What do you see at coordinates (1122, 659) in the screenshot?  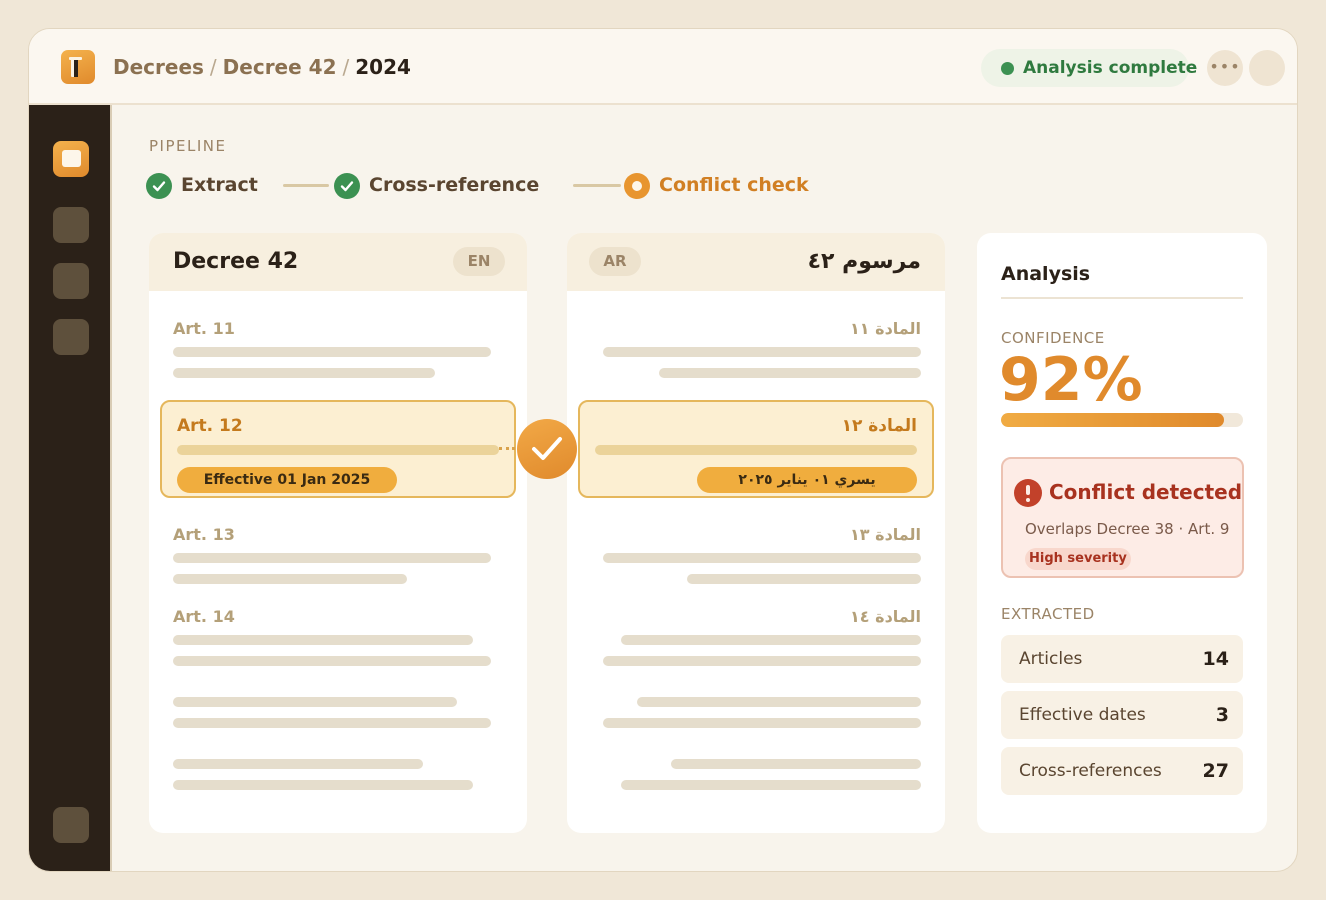 I see `extracted-row-articles: Articles 14` at bounding box center [1122, 659].